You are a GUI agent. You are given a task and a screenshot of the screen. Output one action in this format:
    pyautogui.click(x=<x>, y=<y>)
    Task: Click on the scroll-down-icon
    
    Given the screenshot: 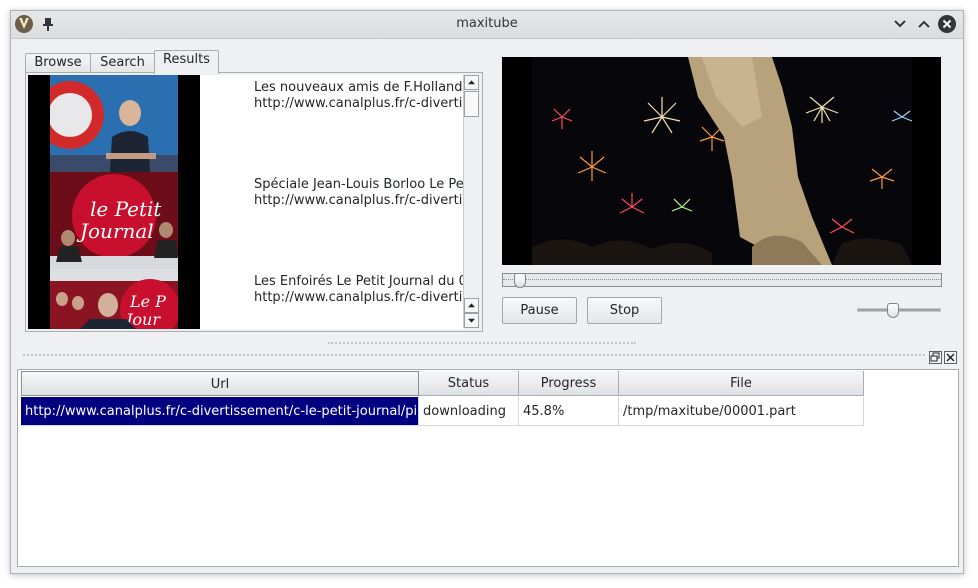 What is the action you would take?
    pyautogui.click(x=471, y=320)
    